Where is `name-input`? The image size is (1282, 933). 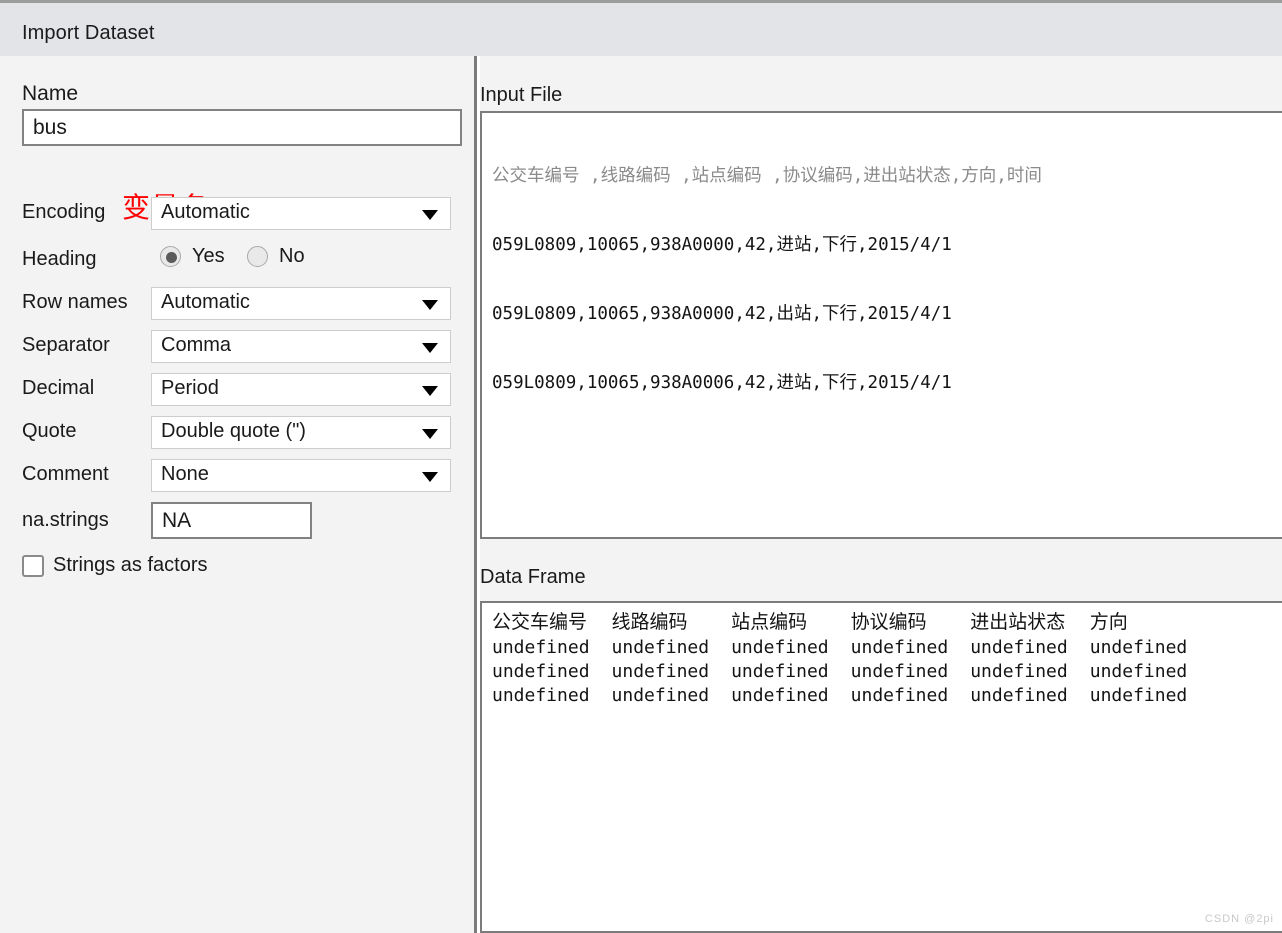
name-input is located at coordinates (242, 127).